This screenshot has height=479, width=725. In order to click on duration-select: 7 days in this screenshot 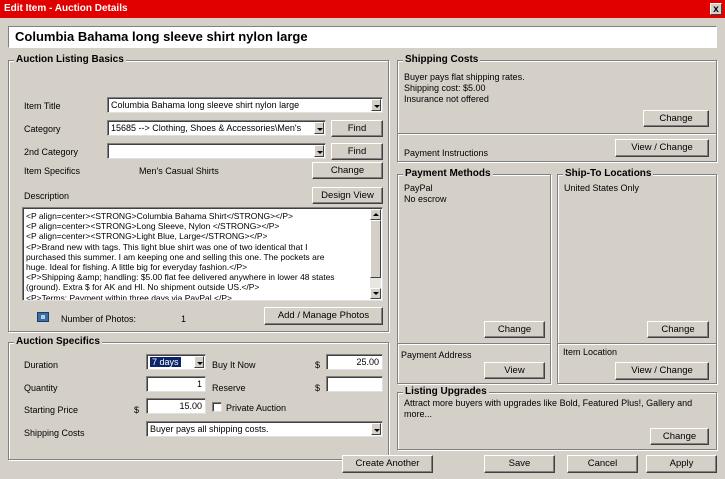, I will do `click(176, 362)`.